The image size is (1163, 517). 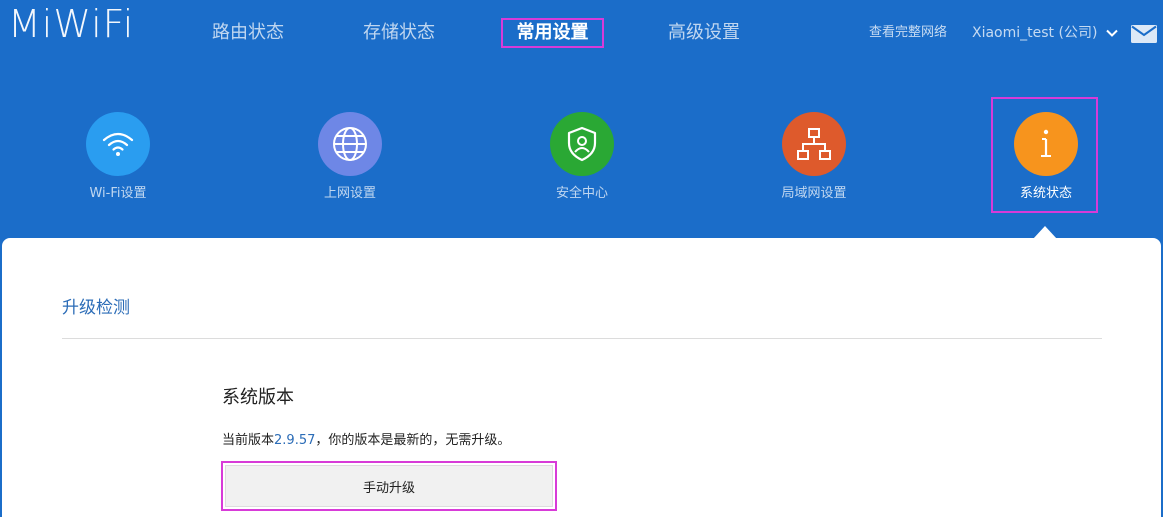 What do you see at coordinates (1112, 33) in the screenshot?
I see `chevron-down-icon` at bounding box center [1112, 33].